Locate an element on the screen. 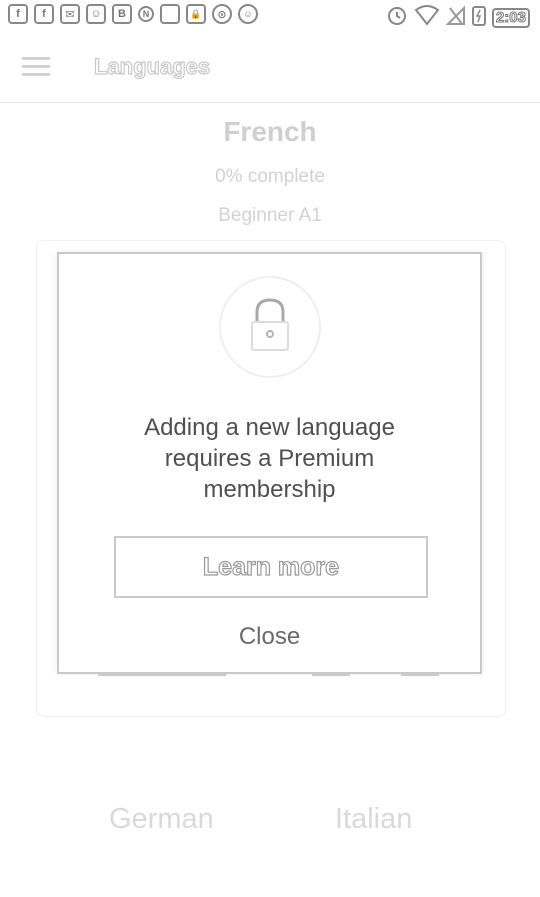 The image size is (540, 897). language-option-german: German is located at coordinates (161, 819).